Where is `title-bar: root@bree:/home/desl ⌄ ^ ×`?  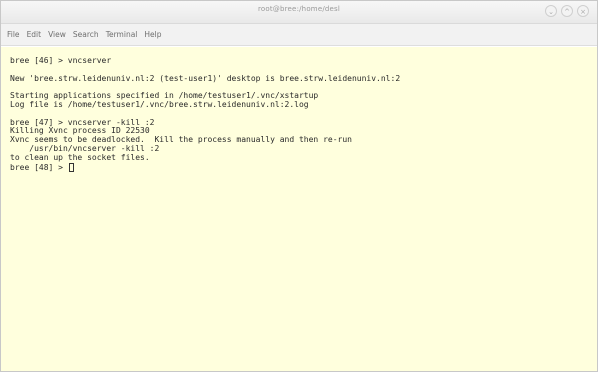 title-bar: root@bree:/home/desl ⌄ ^ × is located at coordinates (299, 12).